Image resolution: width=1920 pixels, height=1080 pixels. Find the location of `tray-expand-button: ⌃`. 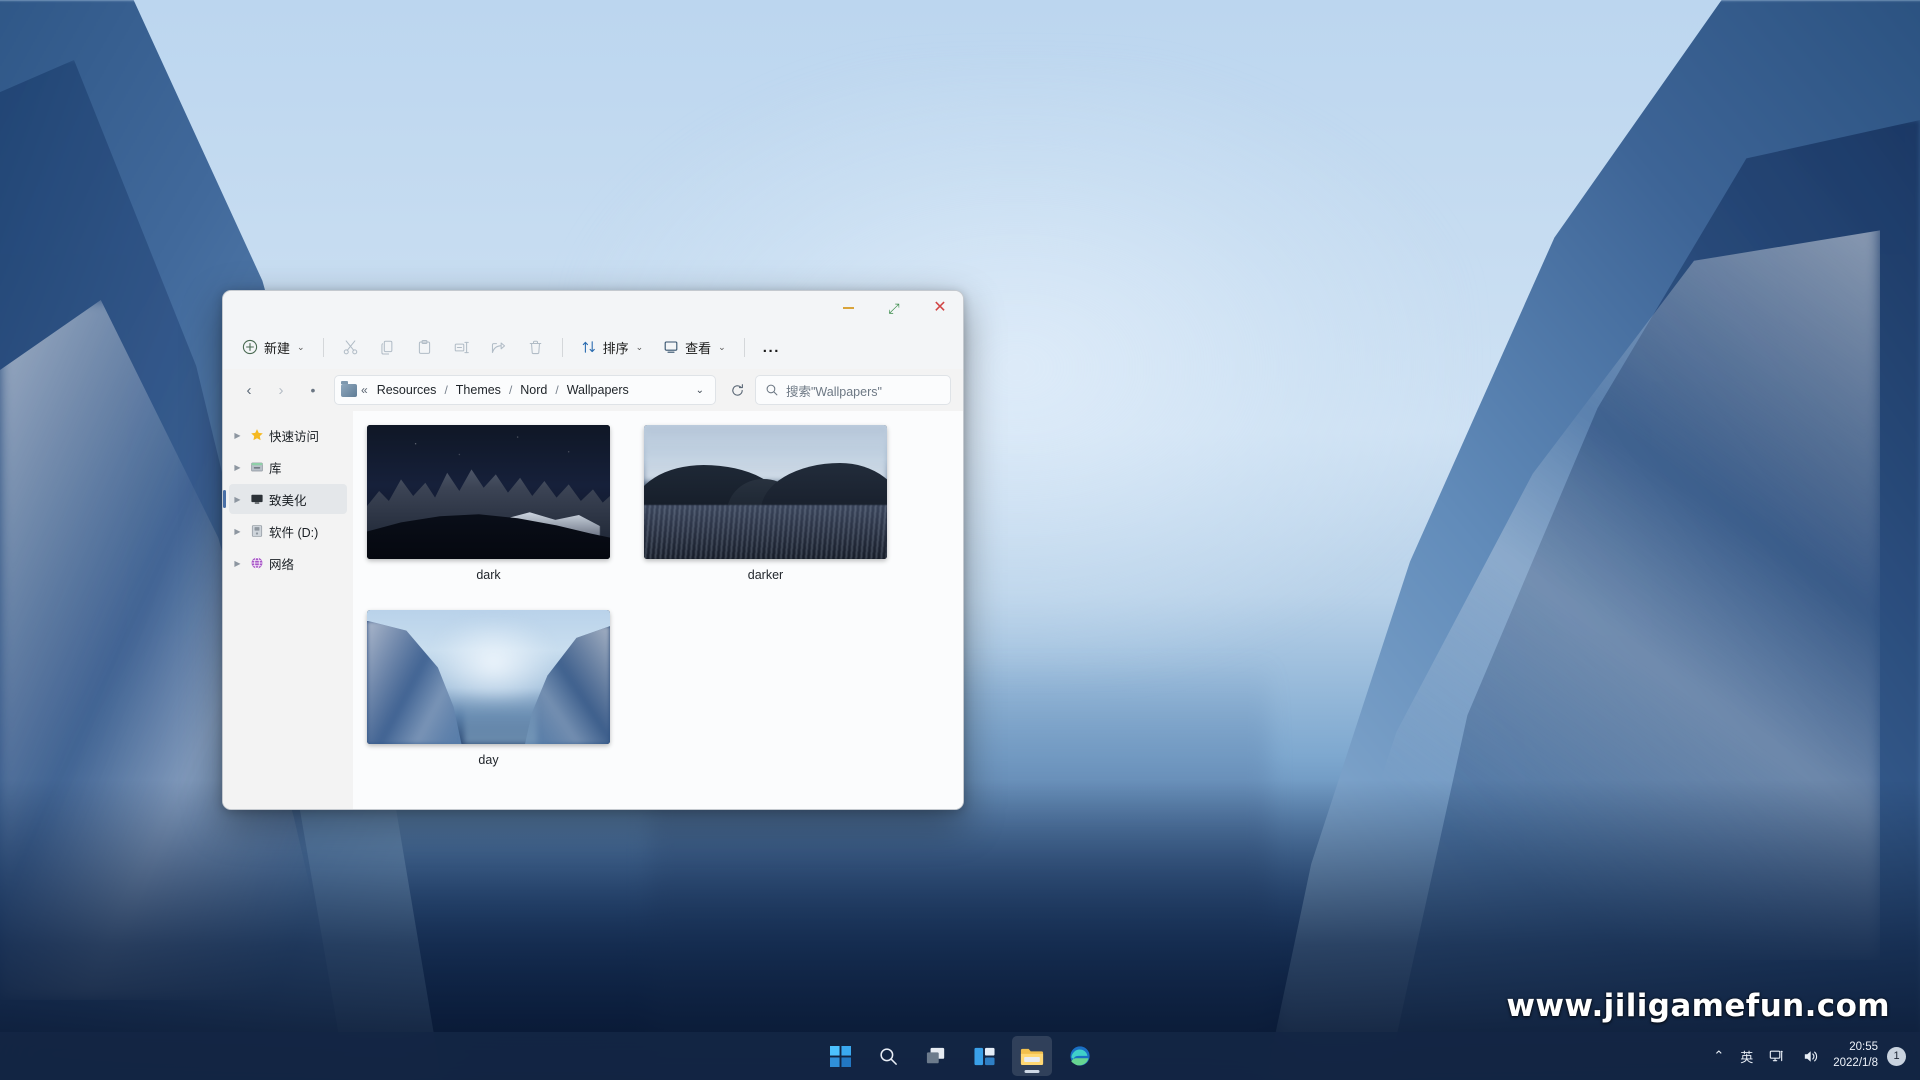

tray-expand-button: ⌃ is located at coordinates (1718, 1056).